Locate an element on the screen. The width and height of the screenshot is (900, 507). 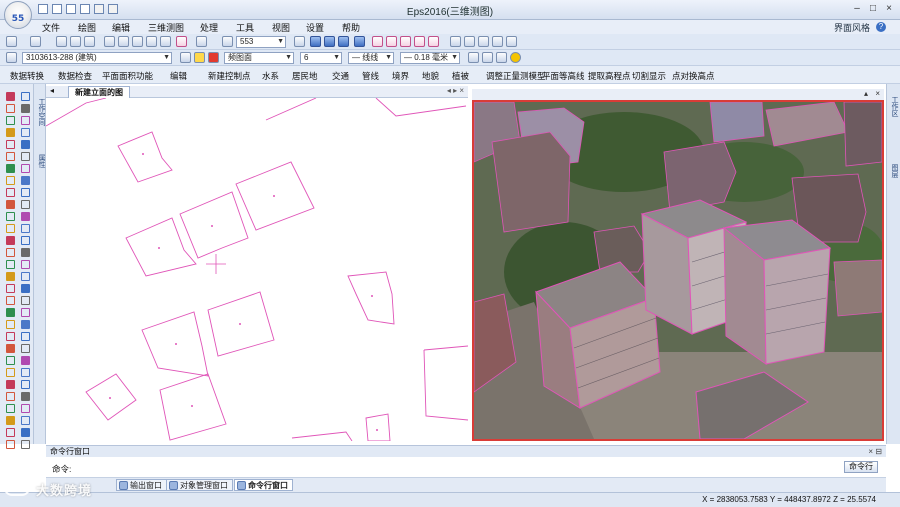
menu-3d: 三维测图 is located at coordinates (166, 27).